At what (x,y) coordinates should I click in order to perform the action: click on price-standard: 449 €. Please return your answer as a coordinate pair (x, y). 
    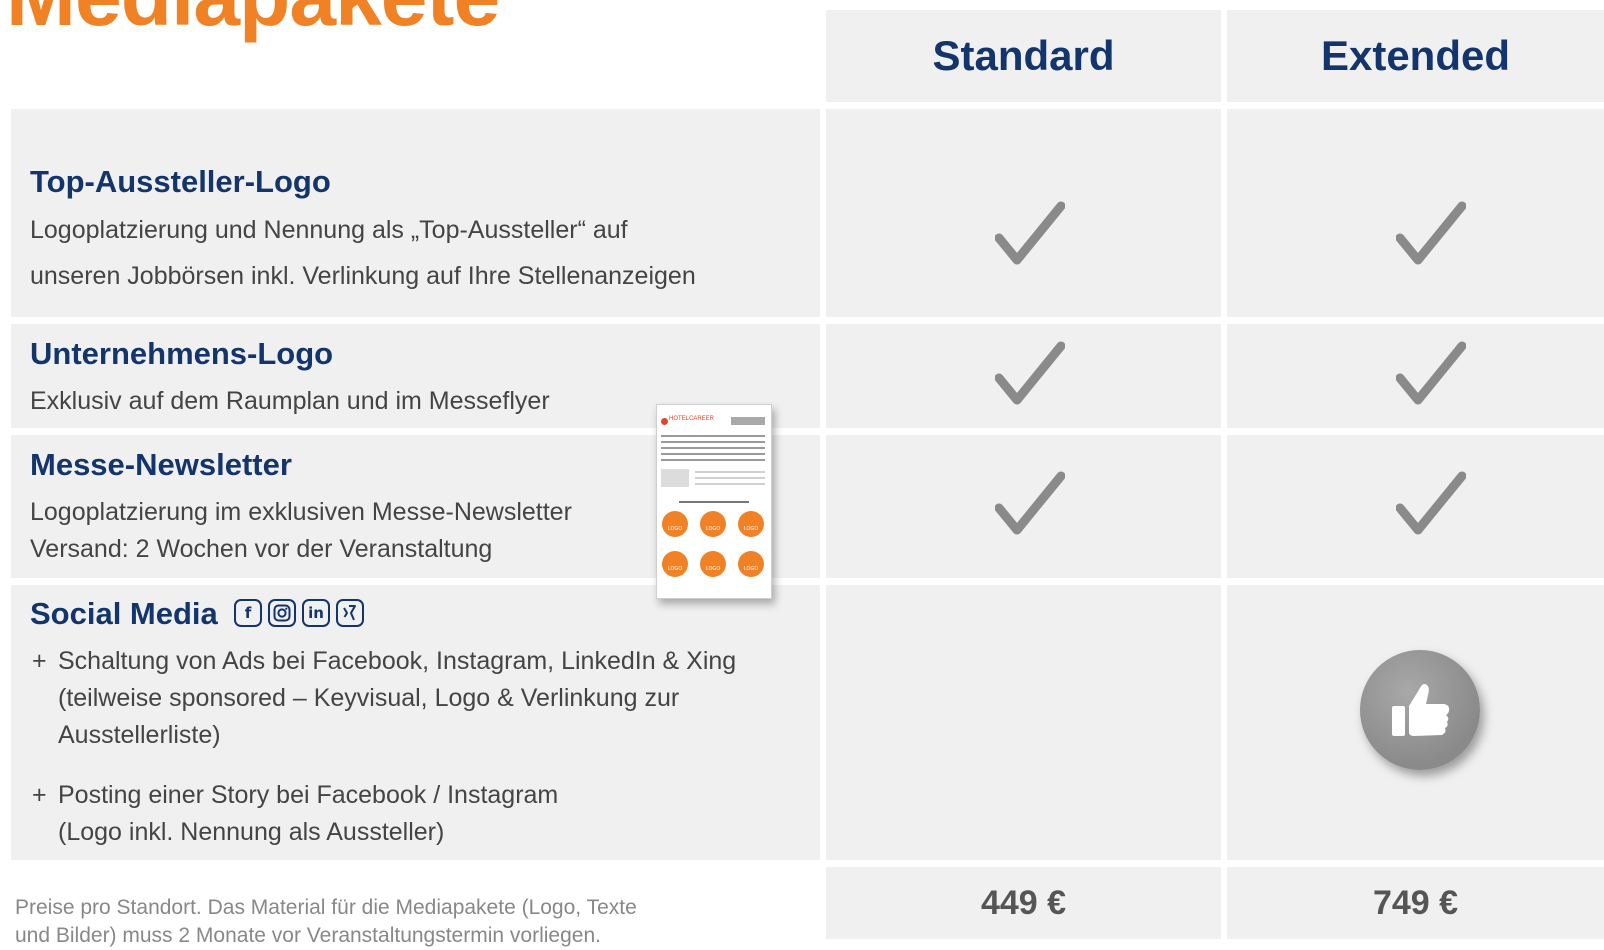
    Looking at the image, I should click on (1023, 903).